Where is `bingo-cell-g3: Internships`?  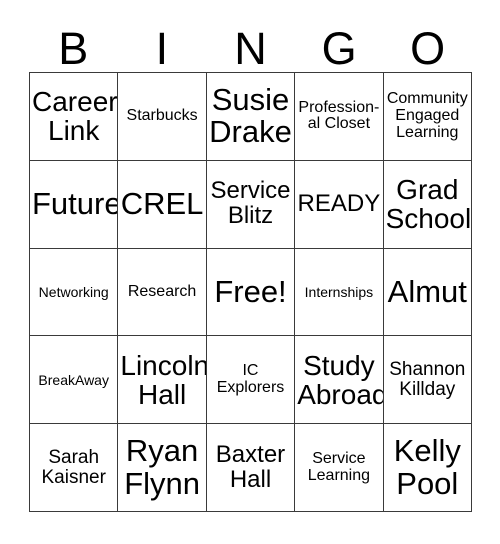 bingo-cell-g3: Internships is located at coordinates (339, 292).